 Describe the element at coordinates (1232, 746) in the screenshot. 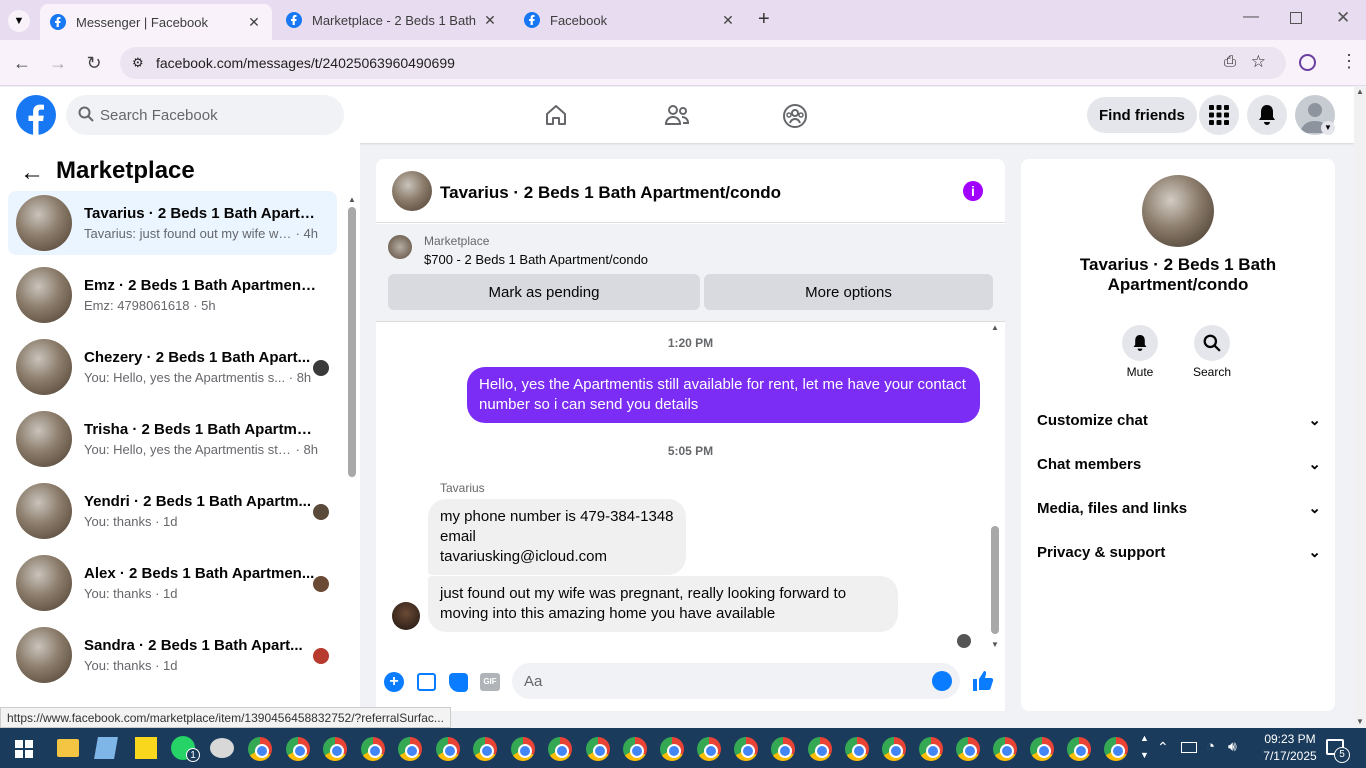

I see `volume-icon: 🔊︎` at that location.